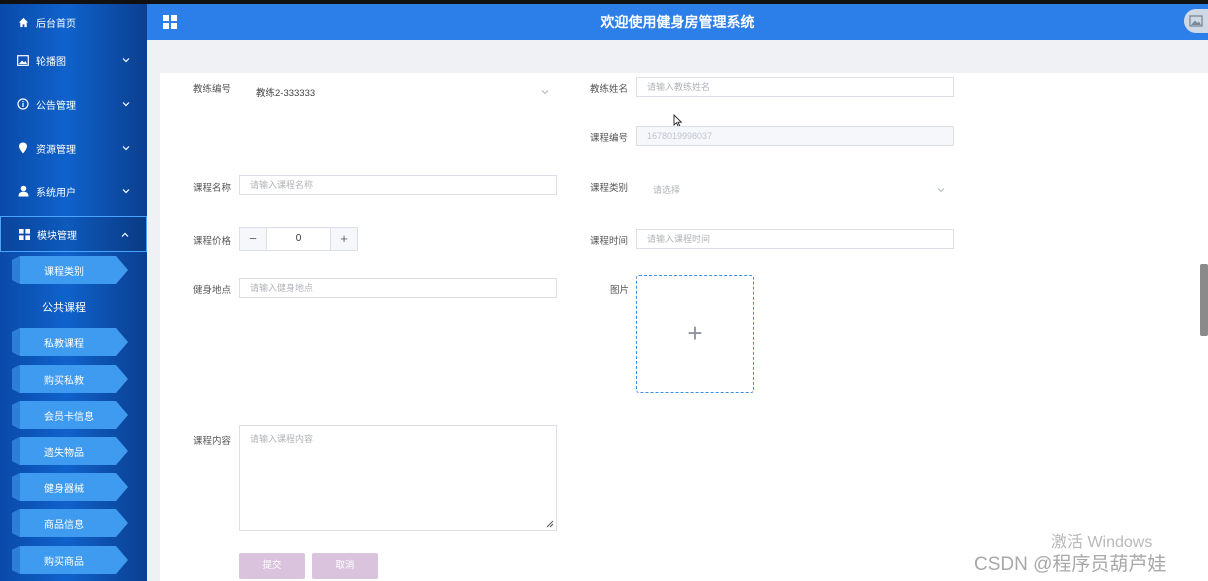 The image size is (1208, 581). Describe the element at coordinates (609, 138) in the screenshot. I see `course-no-label: 课程编号` at that location.